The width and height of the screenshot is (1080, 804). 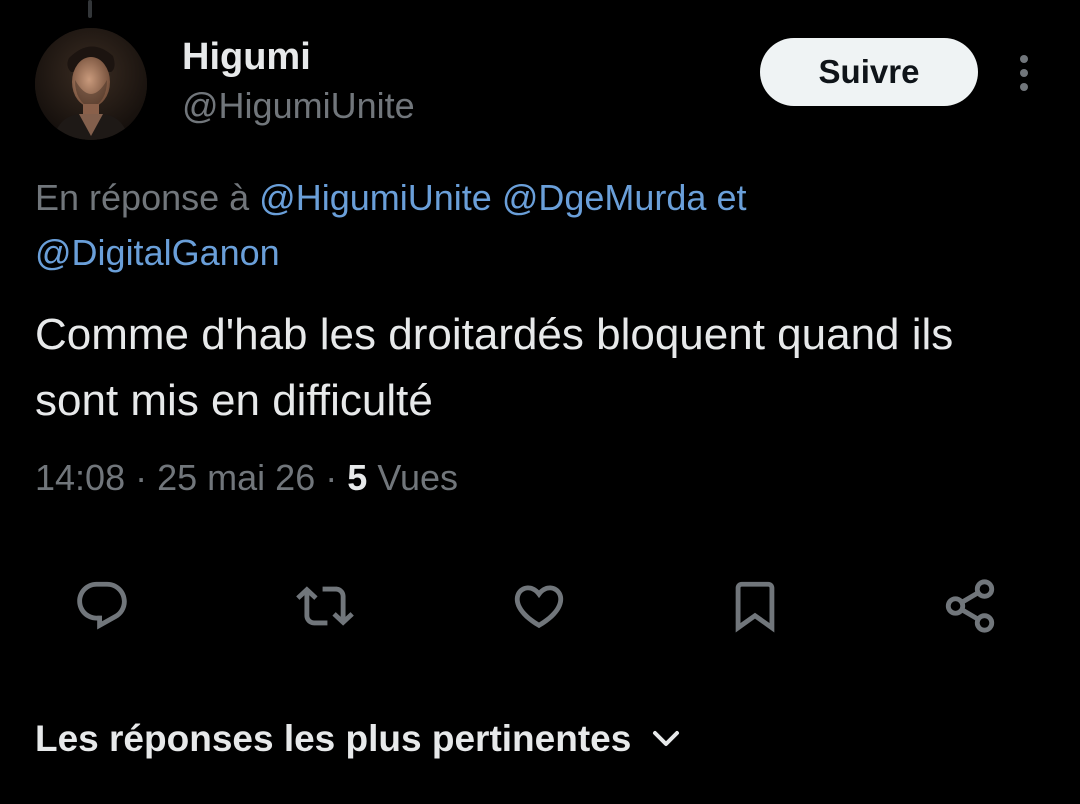 What do you see at coordinates (357, 477) in the screenshot?
I see `views-count: 5` at bounding box center [357, 477].